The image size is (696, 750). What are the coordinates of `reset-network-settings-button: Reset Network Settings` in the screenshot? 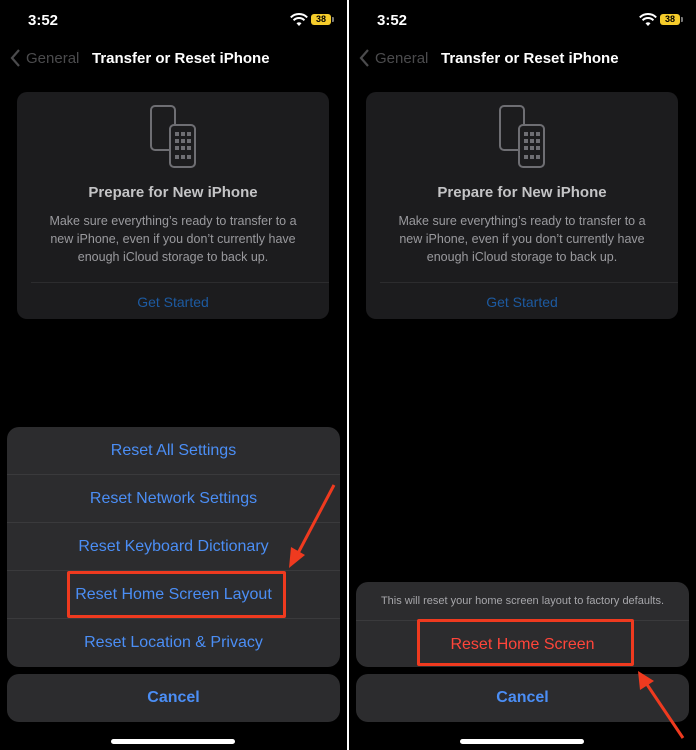 It's located at (173, 499).